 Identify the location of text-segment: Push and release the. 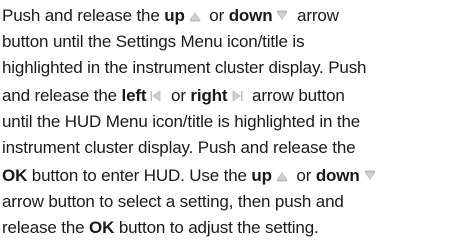
(83, 15).